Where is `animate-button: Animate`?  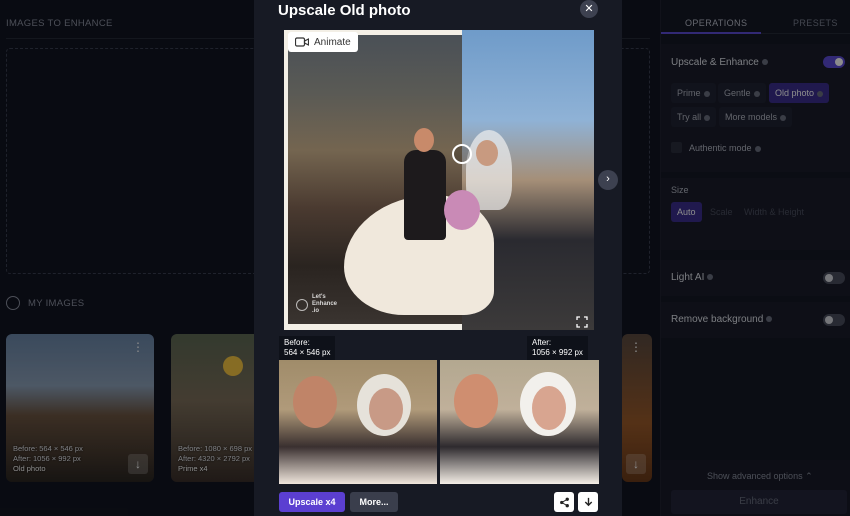
animate-button: Animate is located at coordinates (323, 42).